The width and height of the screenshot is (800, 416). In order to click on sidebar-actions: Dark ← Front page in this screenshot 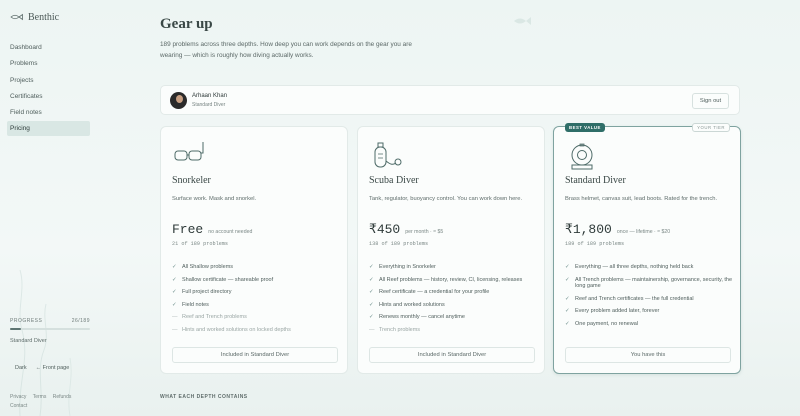, I will do `click(42, 368)`.